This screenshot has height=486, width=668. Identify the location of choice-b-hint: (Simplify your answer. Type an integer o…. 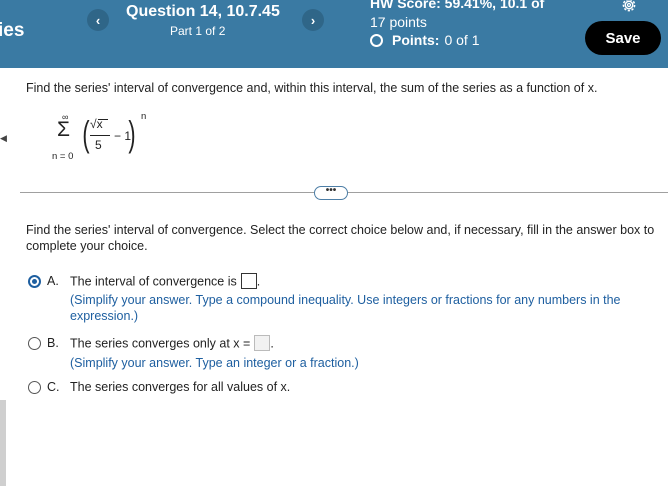
(214, 363).